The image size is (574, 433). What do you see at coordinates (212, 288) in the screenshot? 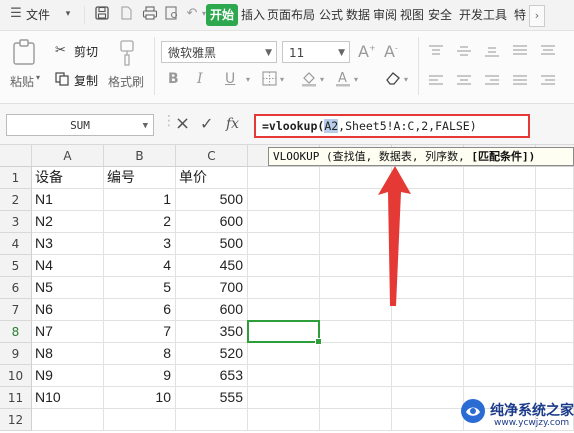
I see `cell-c: 700` at bounding box center [212, 288].